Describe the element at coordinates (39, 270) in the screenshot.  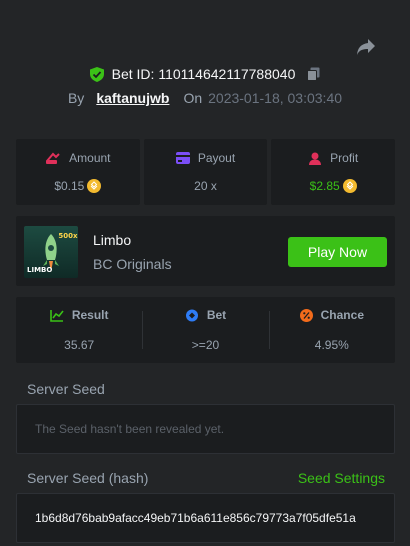
I see `thumb-title: LIMBO` at that location.